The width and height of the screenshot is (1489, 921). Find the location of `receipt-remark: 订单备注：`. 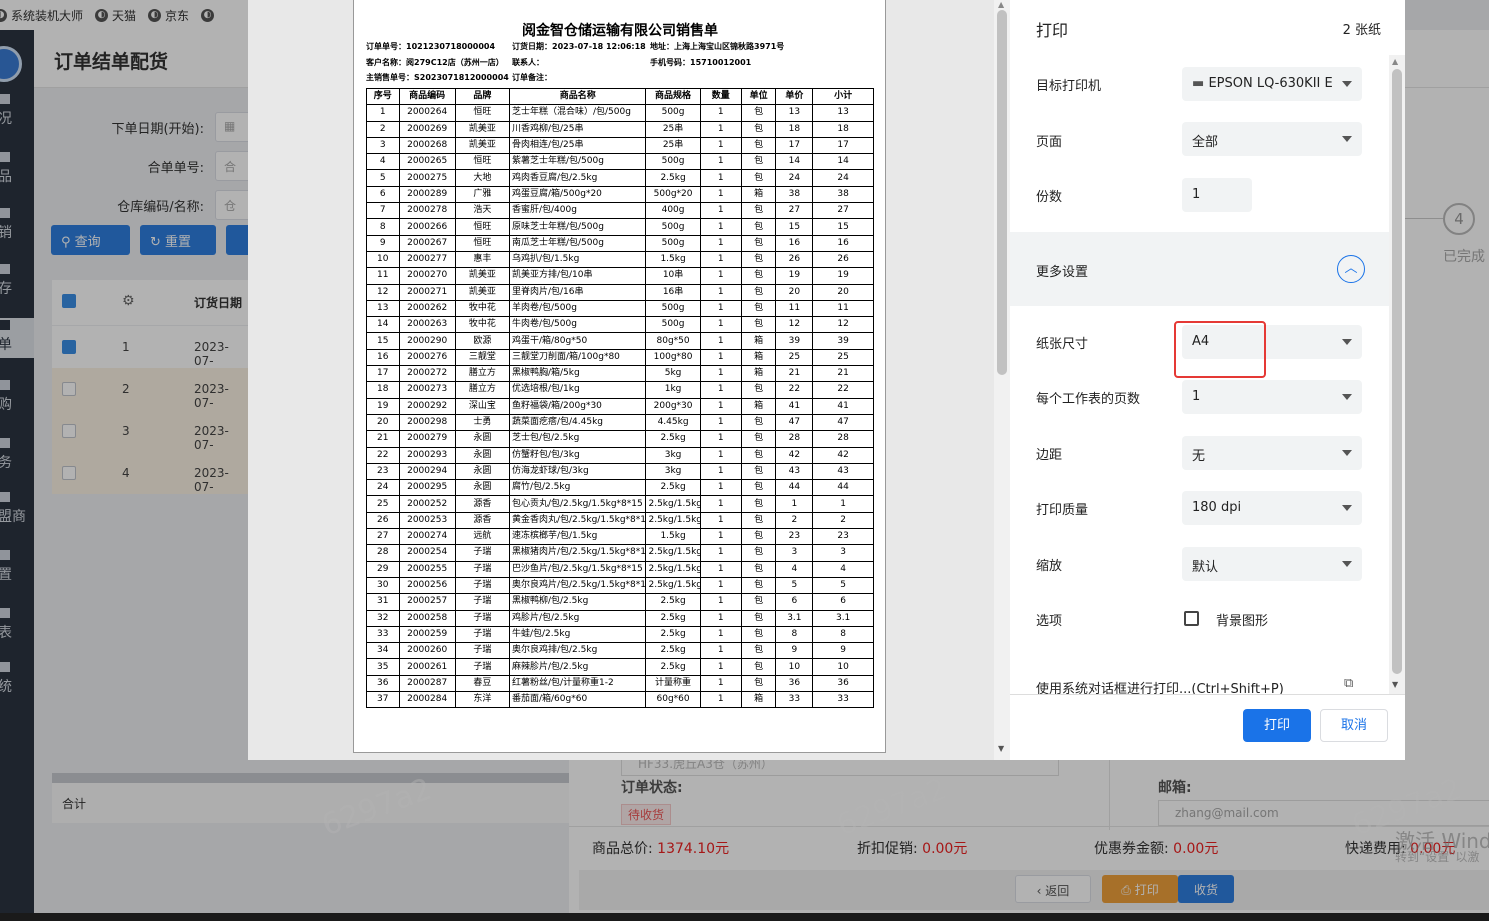

receipt-remark: 订单备注： is located at coordinates (532, 77).